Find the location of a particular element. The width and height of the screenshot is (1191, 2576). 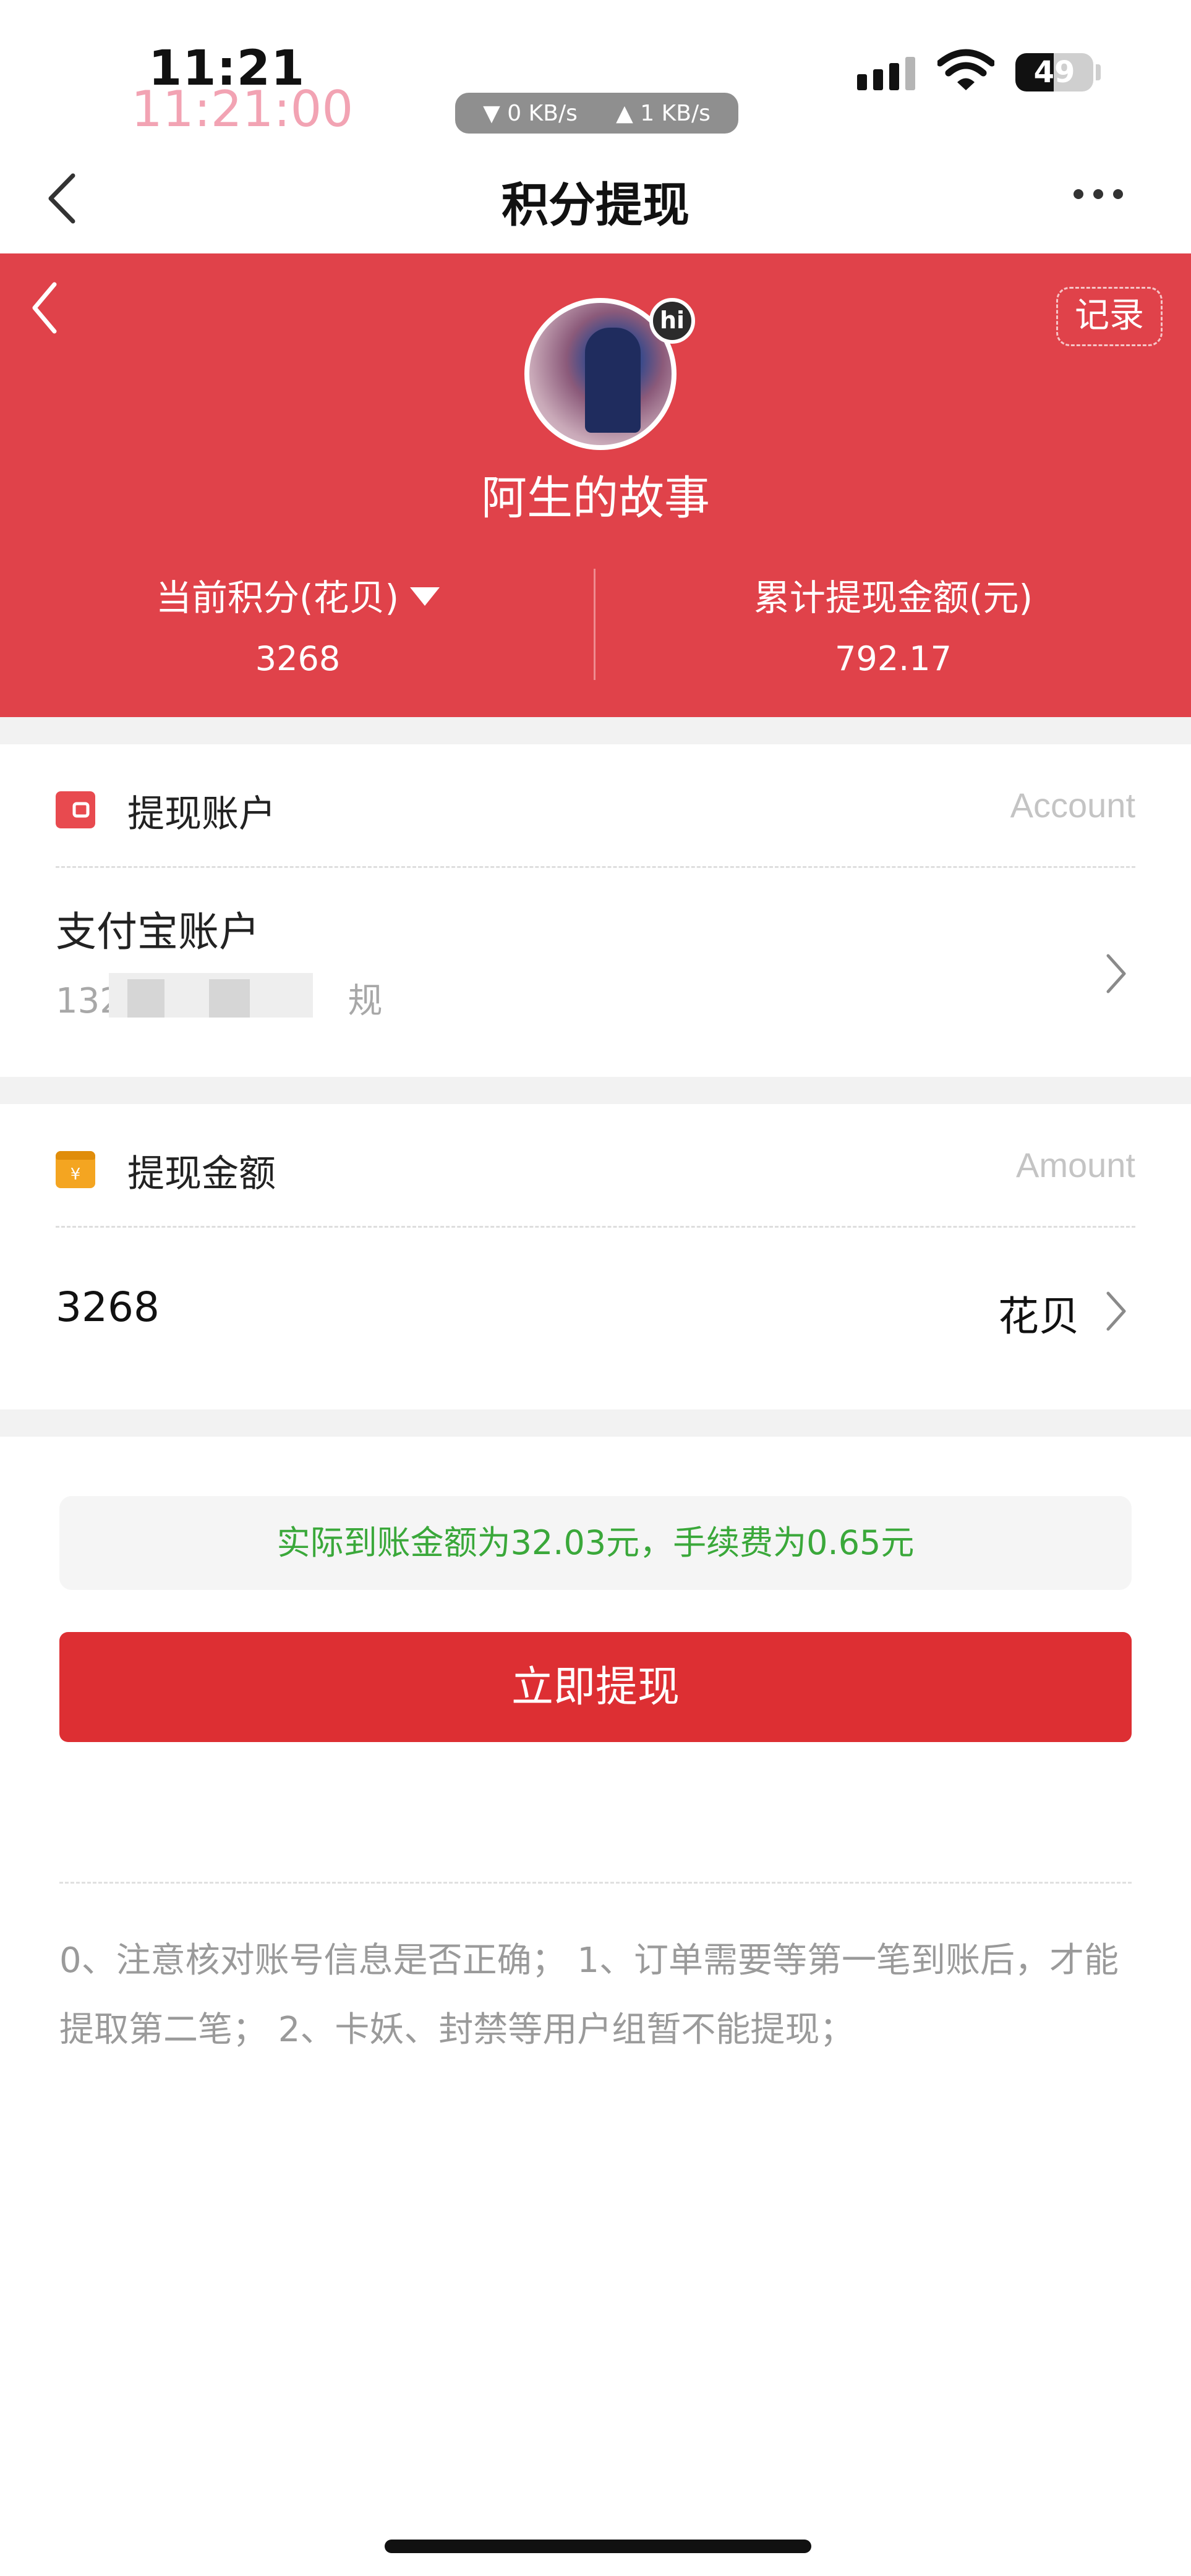

points-label: 当前积分(花贝) is located at coordinates (277, 598).